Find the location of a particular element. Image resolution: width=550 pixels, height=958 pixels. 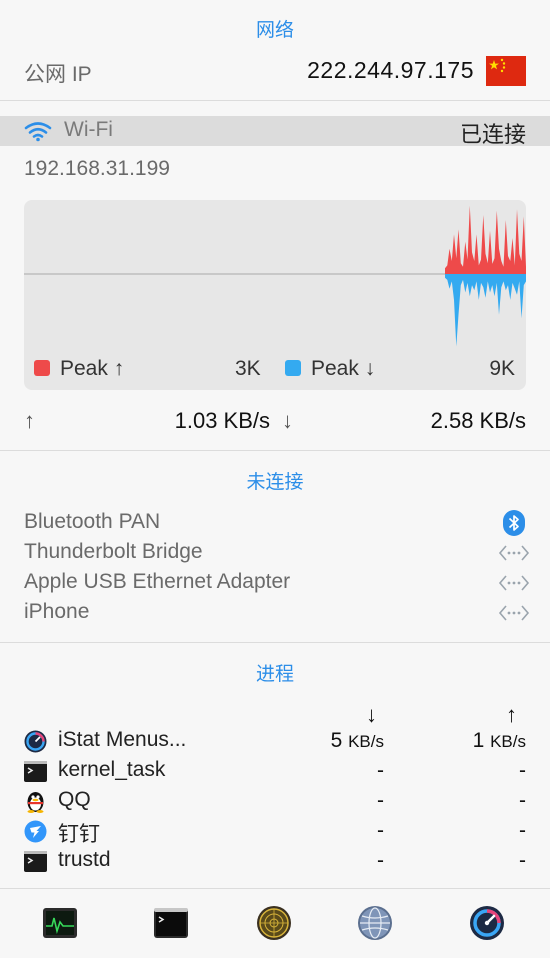

public-ip-value: 222.244.97.175 is located at coordinates (390, 70).